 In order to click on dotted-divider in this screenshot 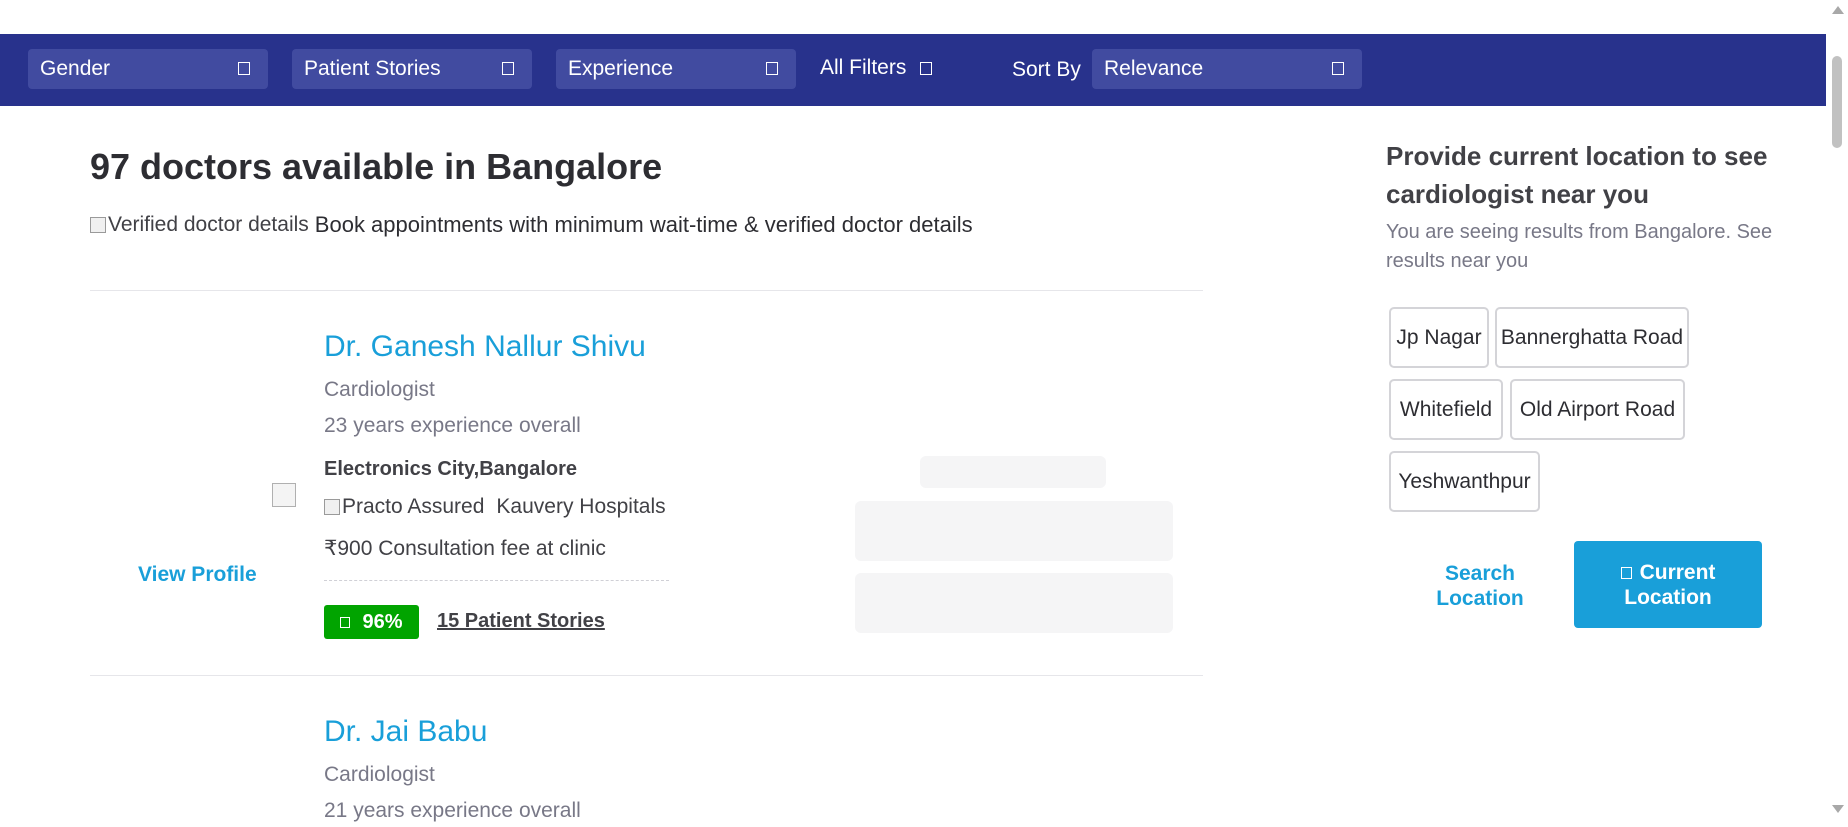, I will do `click(496, 580)`.